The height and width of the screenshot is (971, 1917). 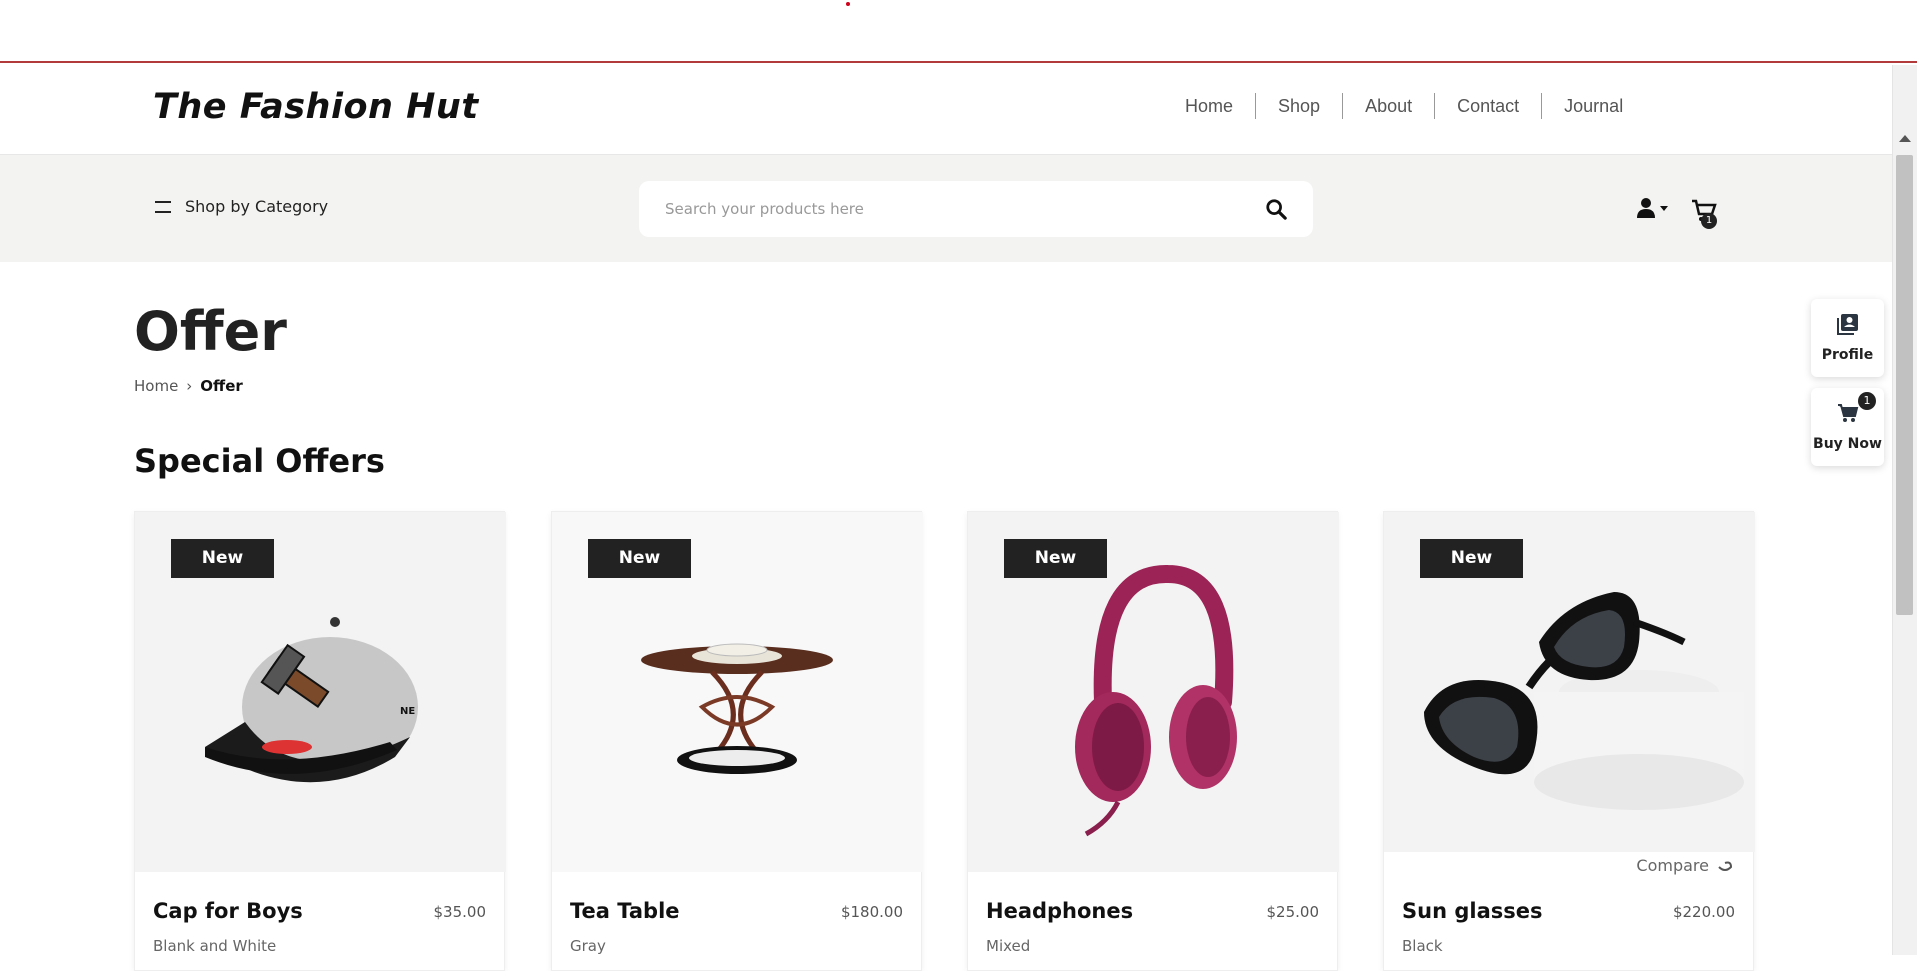 What do you see at coordinates (1703, 912) in the screenshot?
I see `product-price: $220.00` at bounding box center [1703, 912].